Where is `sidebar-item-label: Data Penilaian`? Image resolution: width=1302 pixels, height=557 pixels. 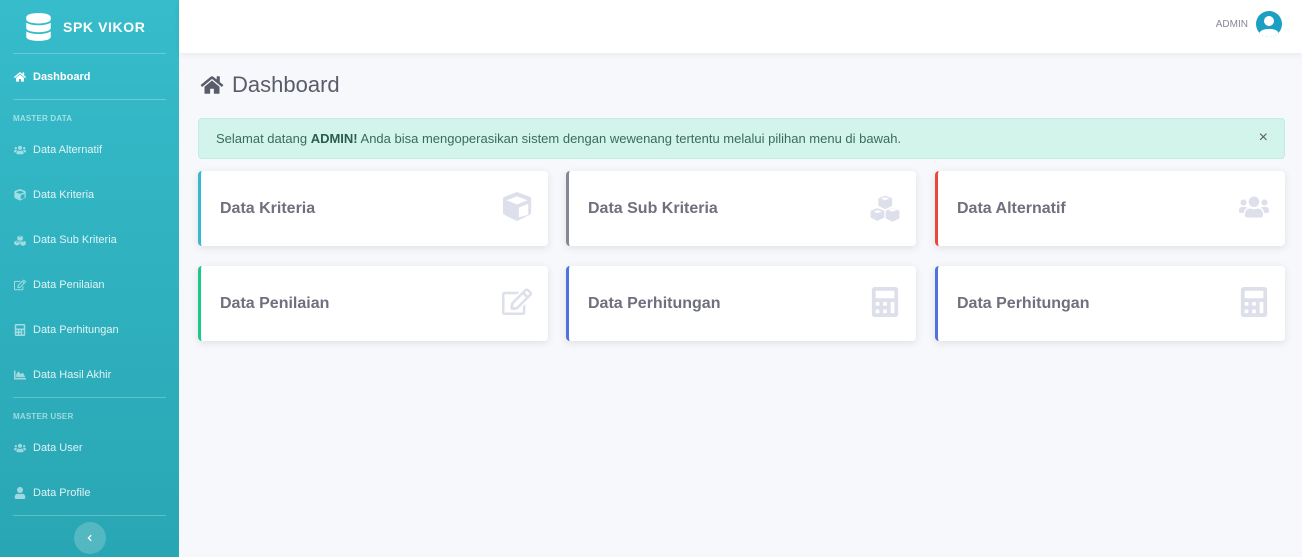
sidebar-item-label: Data Penilaian is located at coordinates (69, 284).